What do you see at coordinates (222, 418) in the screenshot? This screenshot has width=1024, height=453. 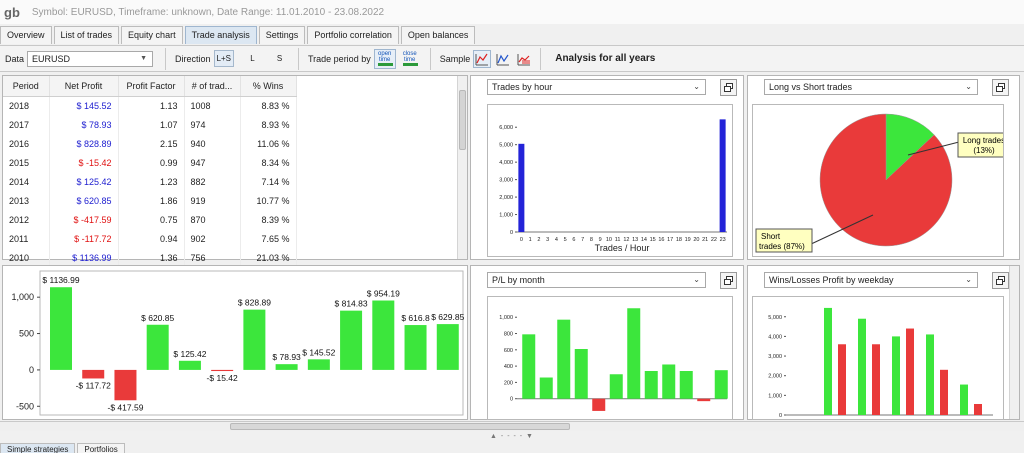 I see `x-tick-label: 2015` at bounding box center [222, 418].